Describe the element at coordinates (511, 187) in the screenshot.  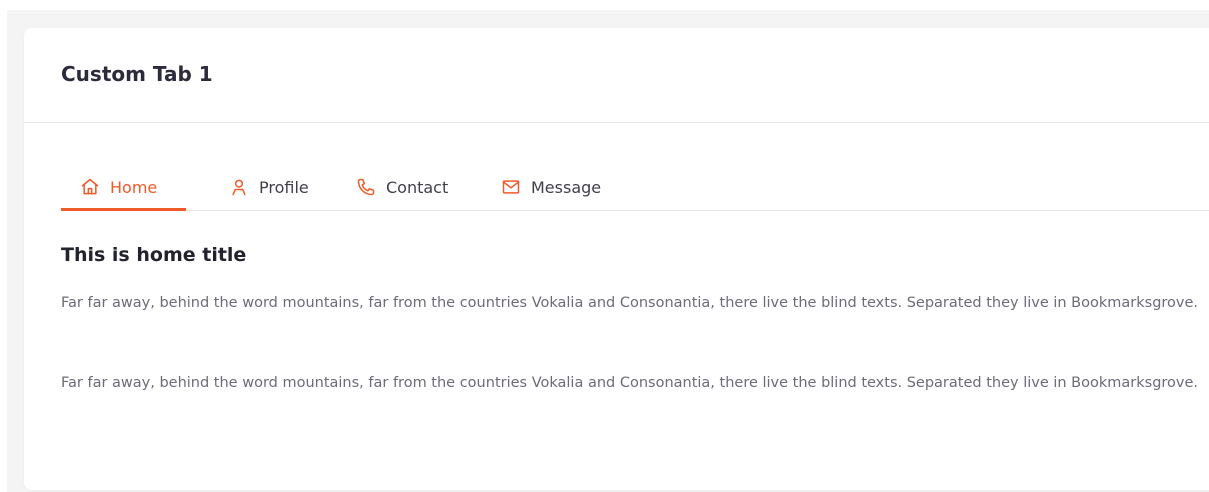
I see `mail-icon` at that location.